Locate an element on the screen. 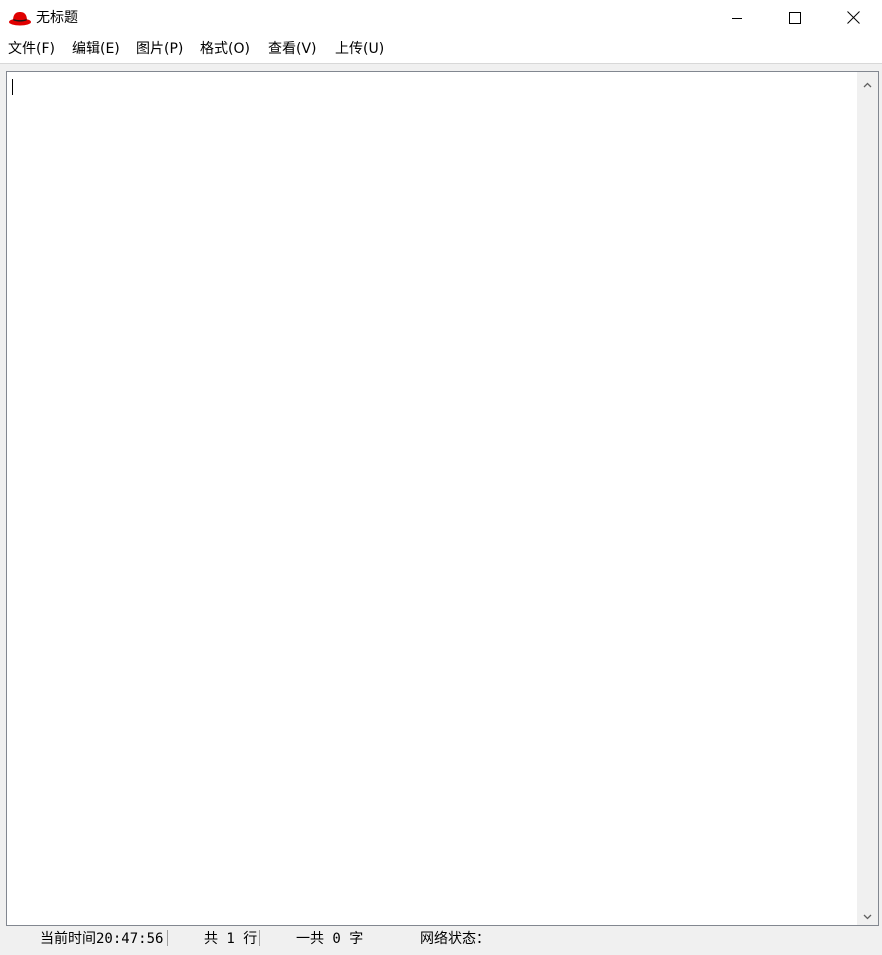 This screenshot has height=955, width=882. close-icon is located at coordinates (853, 18).